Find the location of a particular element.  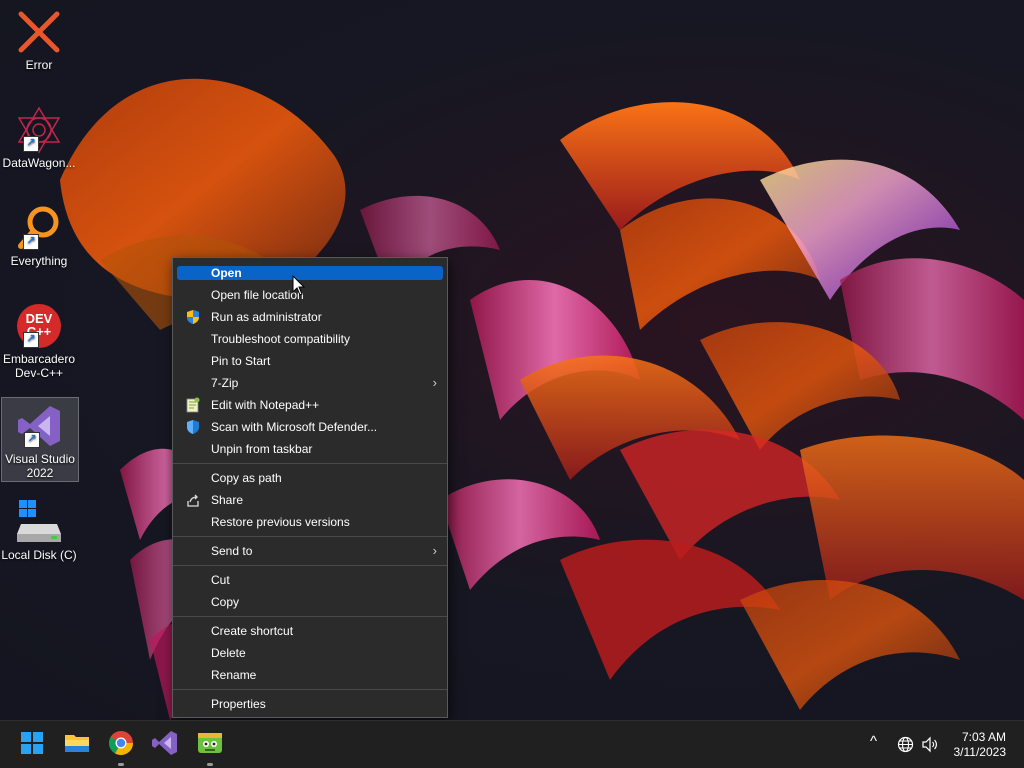

menu-item-label: Troubleshoot compatibility is located at coordinates (280, 339).